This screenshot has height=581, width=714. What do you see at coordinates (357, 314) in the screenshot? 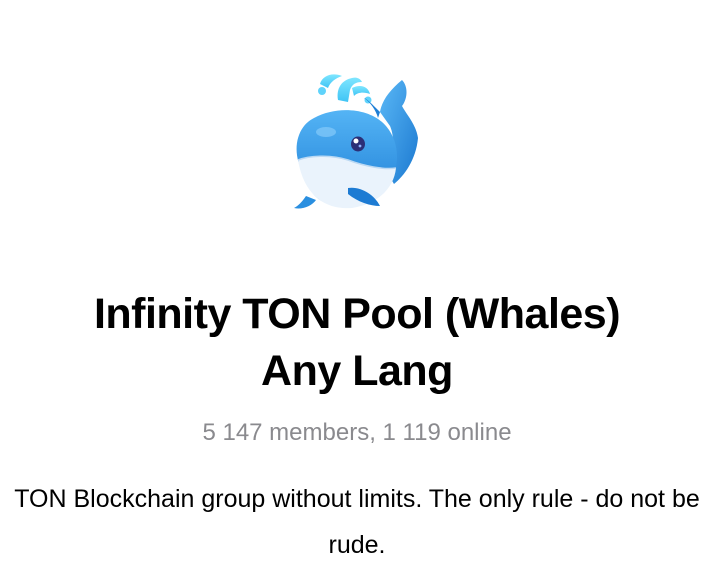
I see `title-line-1: Infinity TON Pool (Whales)` at bounding box center [357, 314].